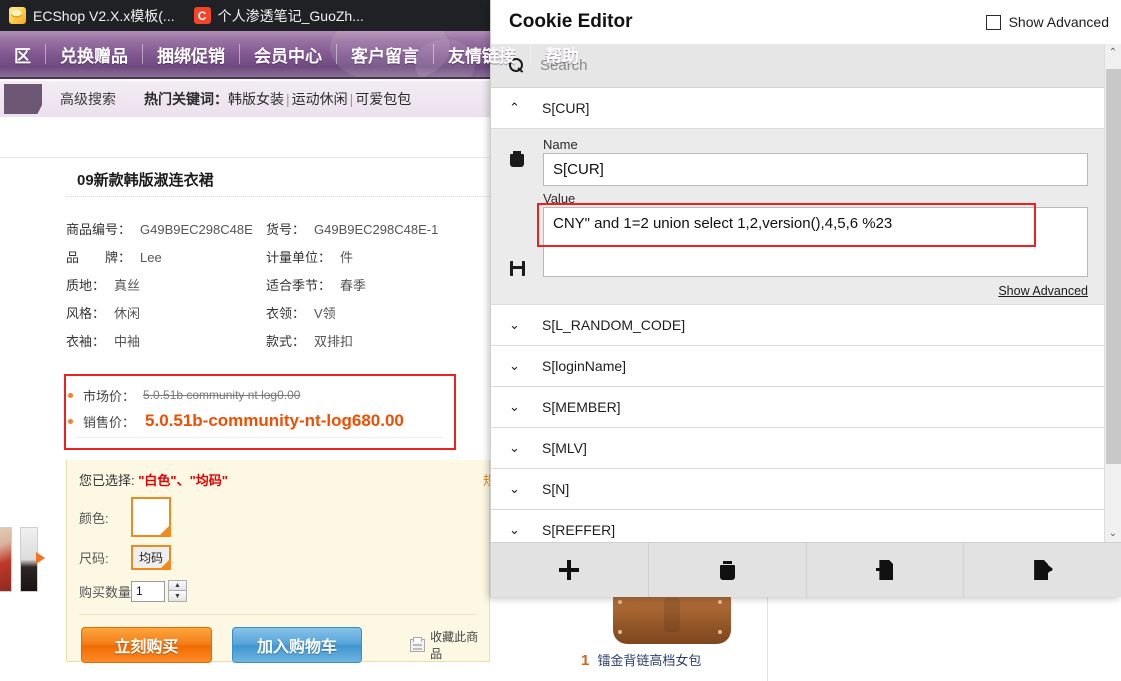  Describe the element at coordinates (99, 257) in the screenshot. I see `attr-label: 品 牌：` at that location.